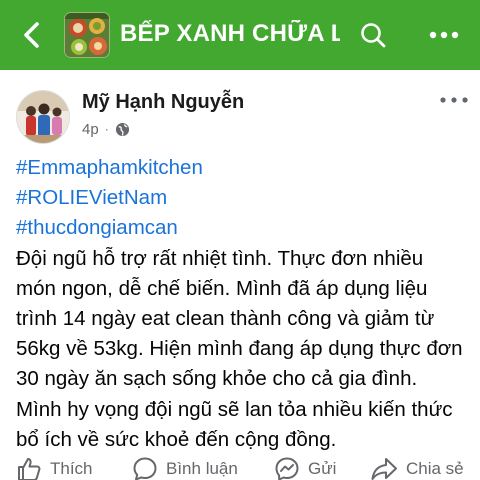  I want to click on search-button, so click(373, 35).